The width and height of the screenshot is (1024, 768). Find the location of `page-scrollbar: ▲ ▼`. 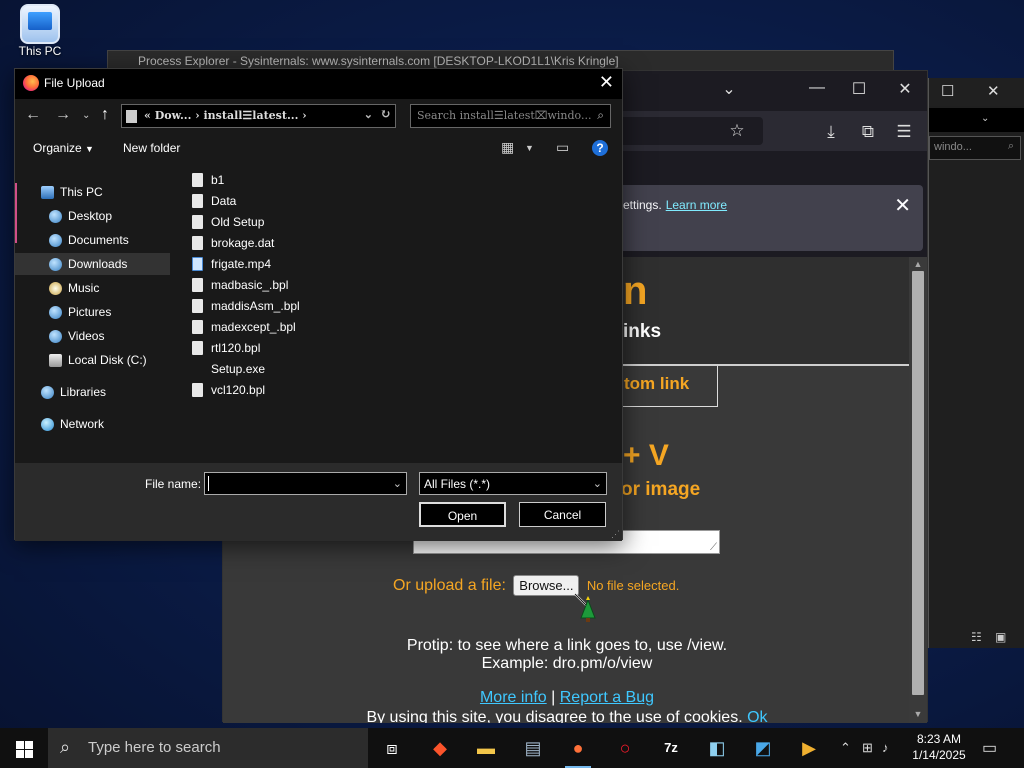

page-scrollbar: ▲ ▼ is located at coordinates (918, 490).